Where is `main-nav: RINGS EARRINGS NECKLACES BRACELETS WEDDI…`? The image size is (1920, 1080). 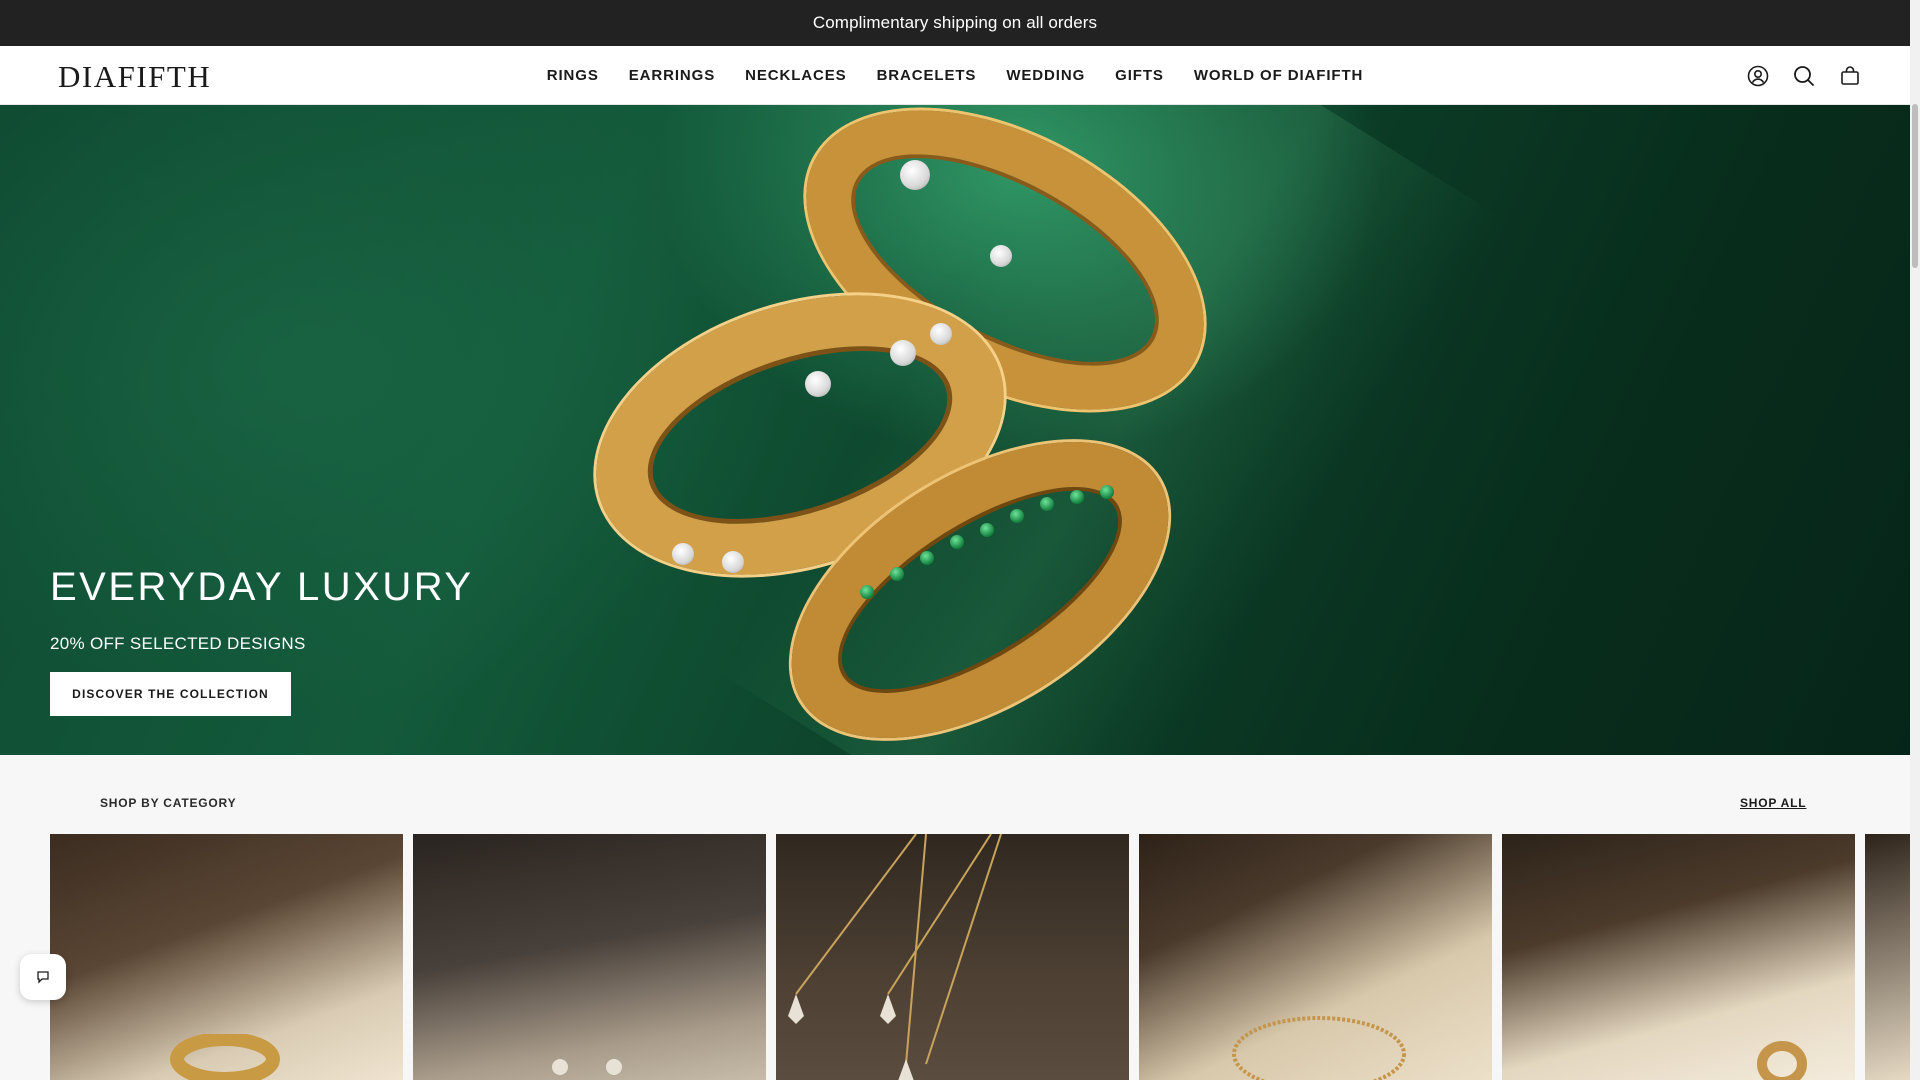 main-nav: RINGS EARRINGS NECKLACES BRACELETS WEDDI… is located at coordinates (955, 75).